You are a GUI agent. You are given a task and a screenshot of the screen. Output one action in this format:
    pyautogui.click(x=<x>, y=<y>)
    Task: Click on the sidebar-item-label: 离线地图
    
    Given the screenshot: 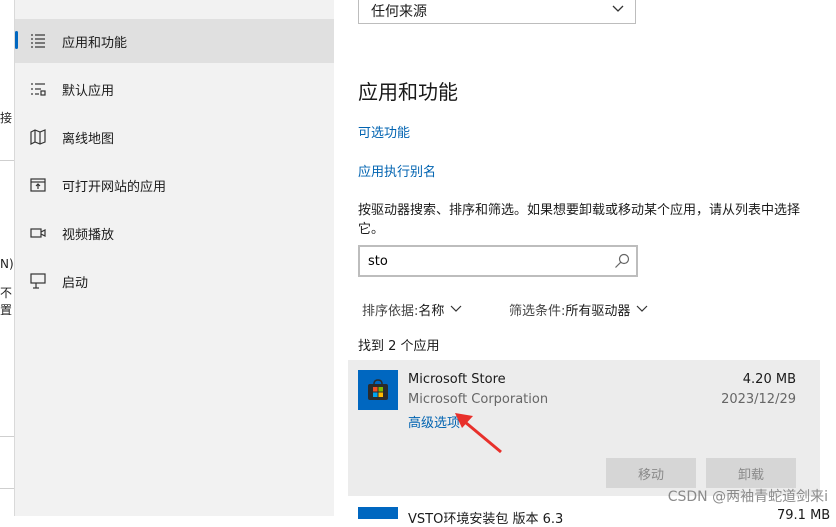 What is the action you would take?
    pyautogui.click(x=88, y=139)
    